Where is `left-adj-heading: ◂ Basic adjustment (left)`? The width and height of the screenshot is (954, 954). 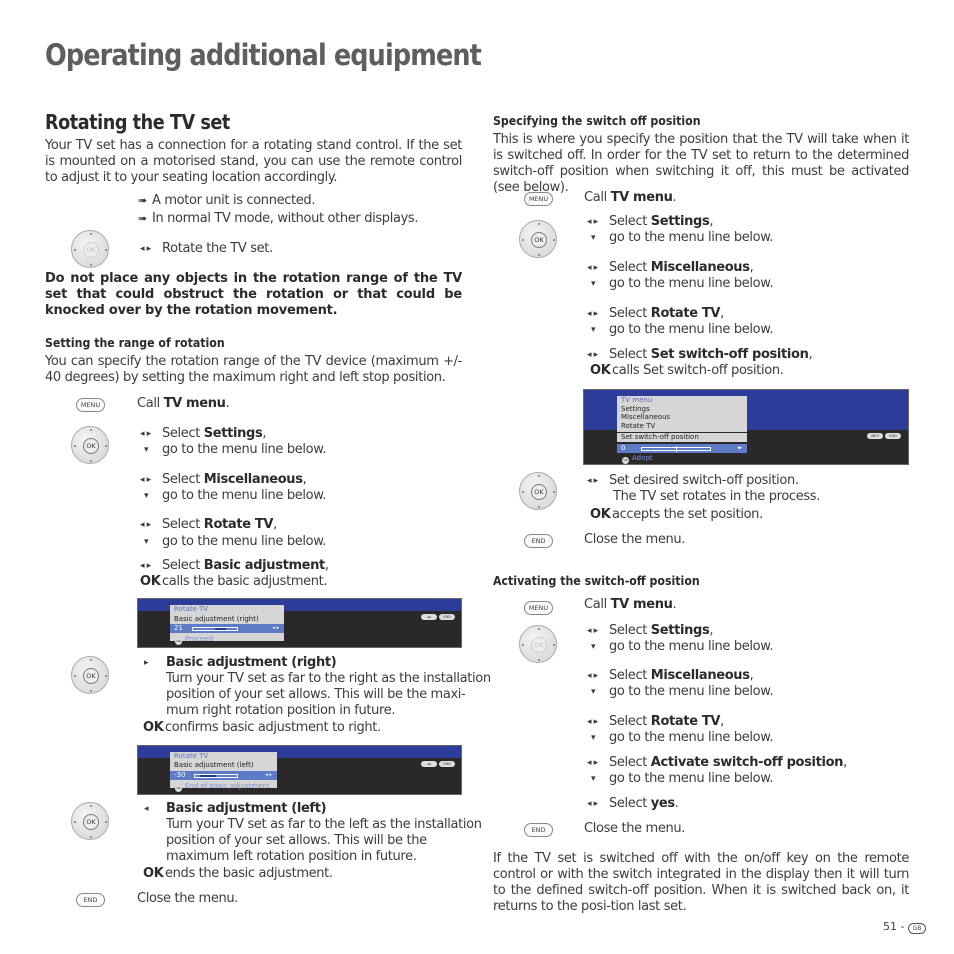
left-adj-heading: ◂ Basic adjustment (left) is located at coordinates (235, 808).